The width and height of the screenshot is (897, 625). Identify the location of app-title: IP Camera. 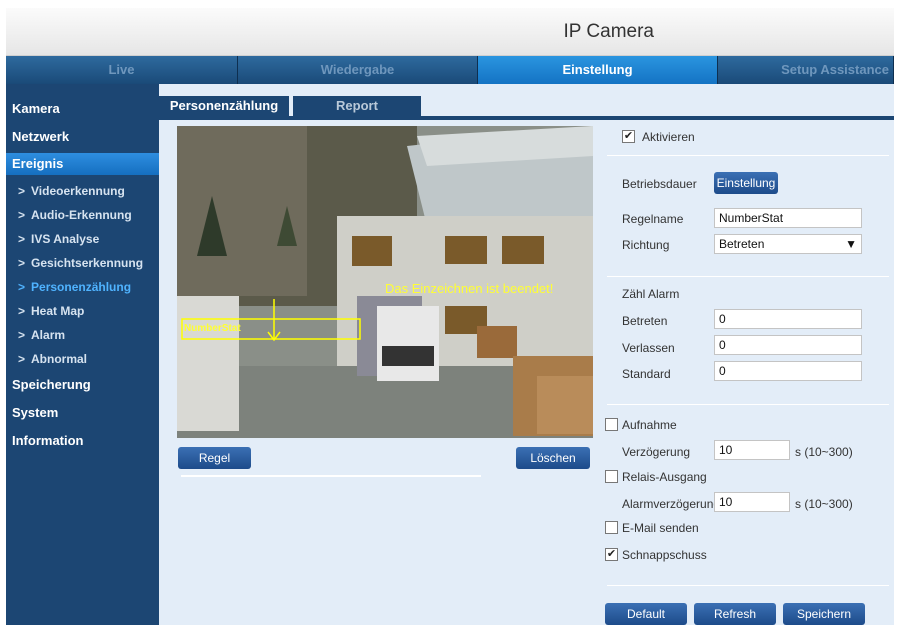
(608, 31).